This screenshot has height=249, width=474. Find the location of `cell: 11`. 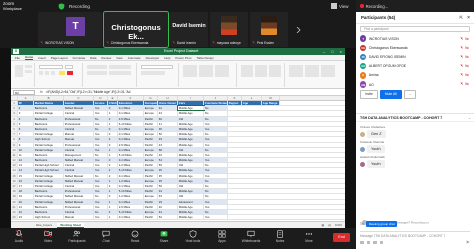

cell: 11 is located at coordinates (26, 155).